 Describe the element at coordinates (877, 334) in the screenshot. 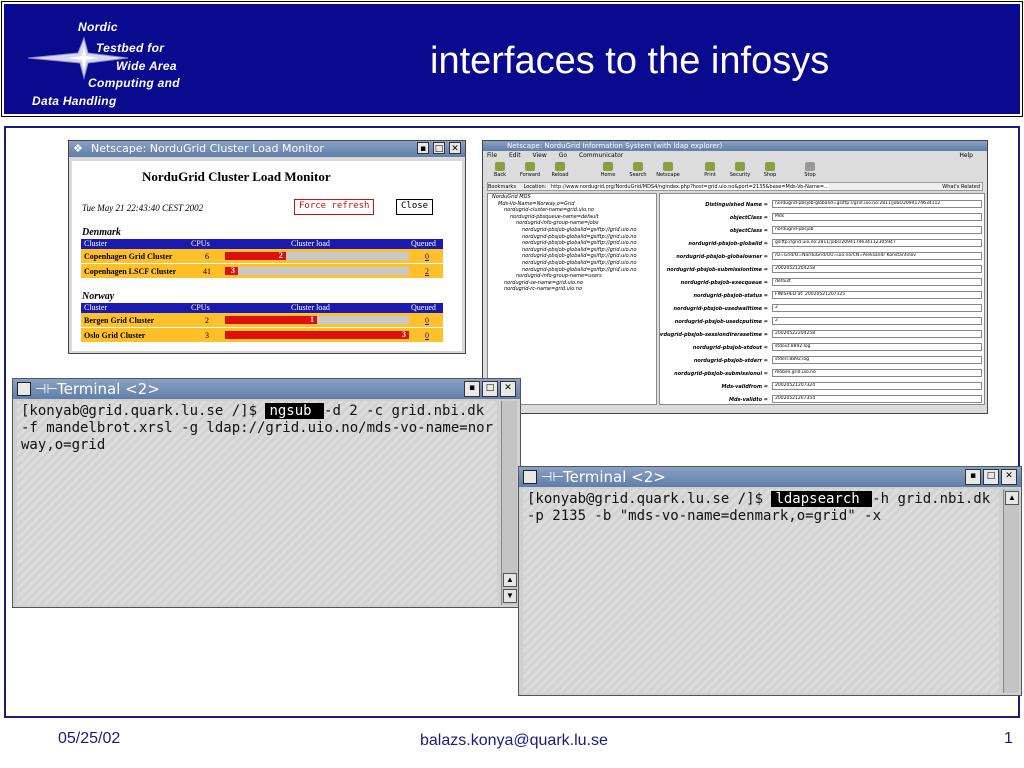

I see `attribute-value: 20020522204258` at that location.